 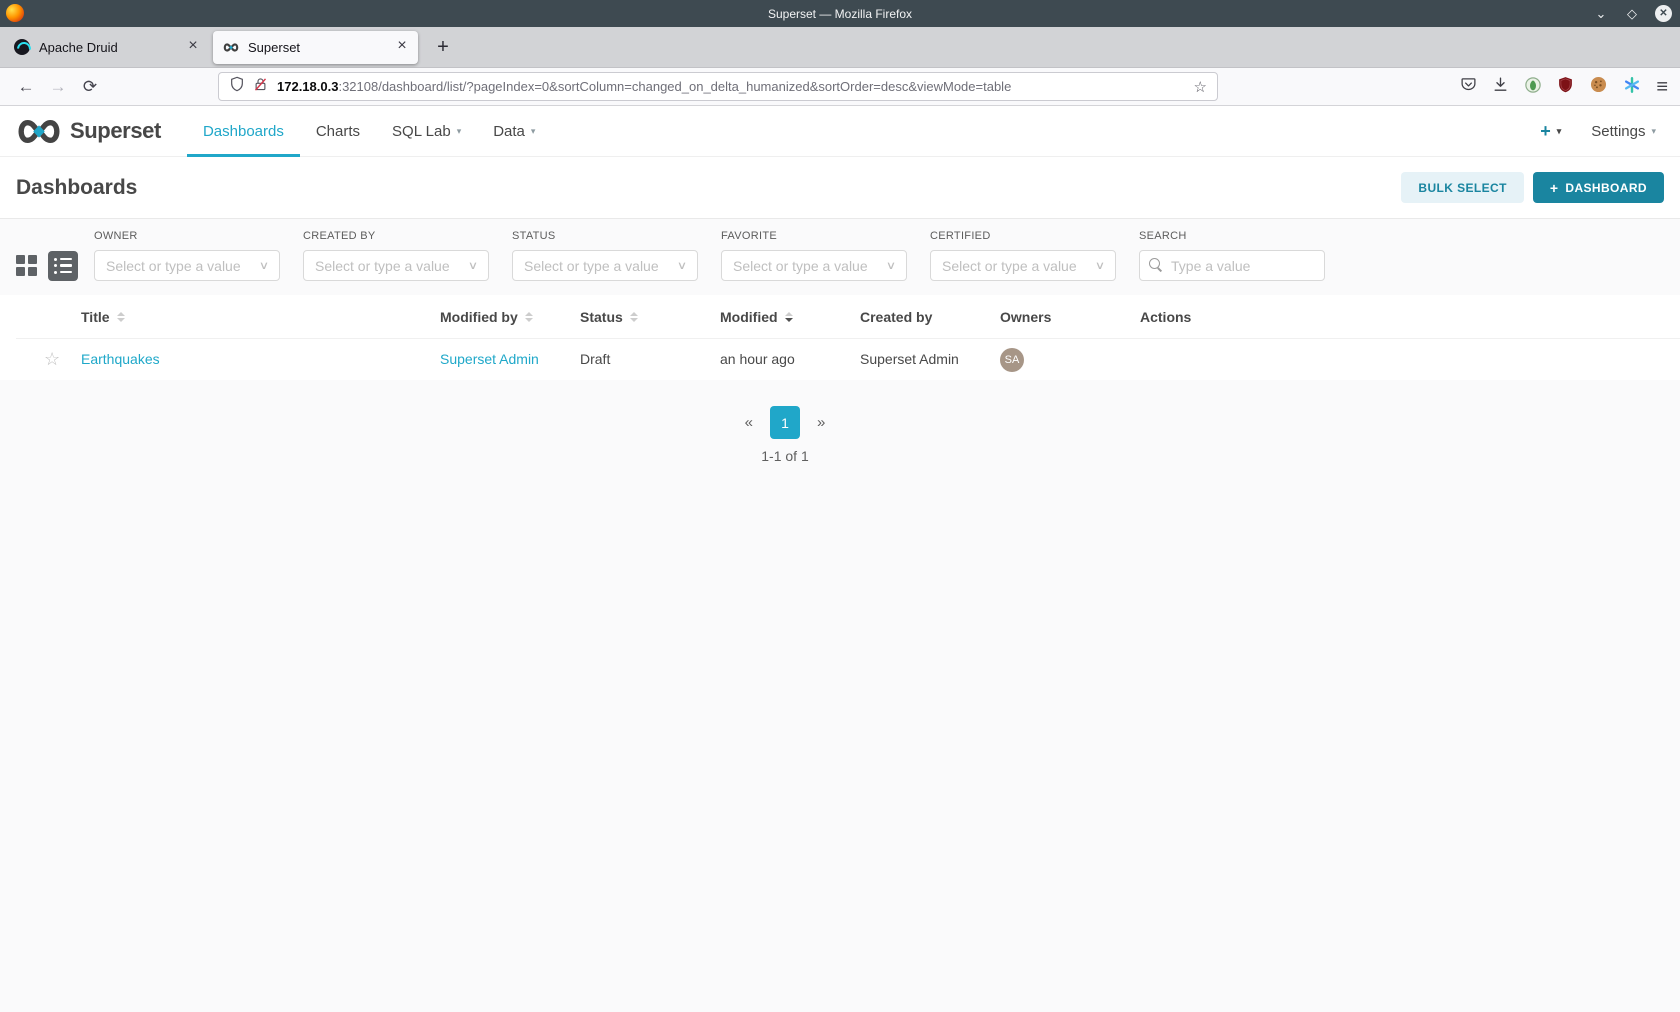 What do you see at coordinates (26, 87) in the screenshot?
I see `back-button: ←` at bounding box center [26, 87].